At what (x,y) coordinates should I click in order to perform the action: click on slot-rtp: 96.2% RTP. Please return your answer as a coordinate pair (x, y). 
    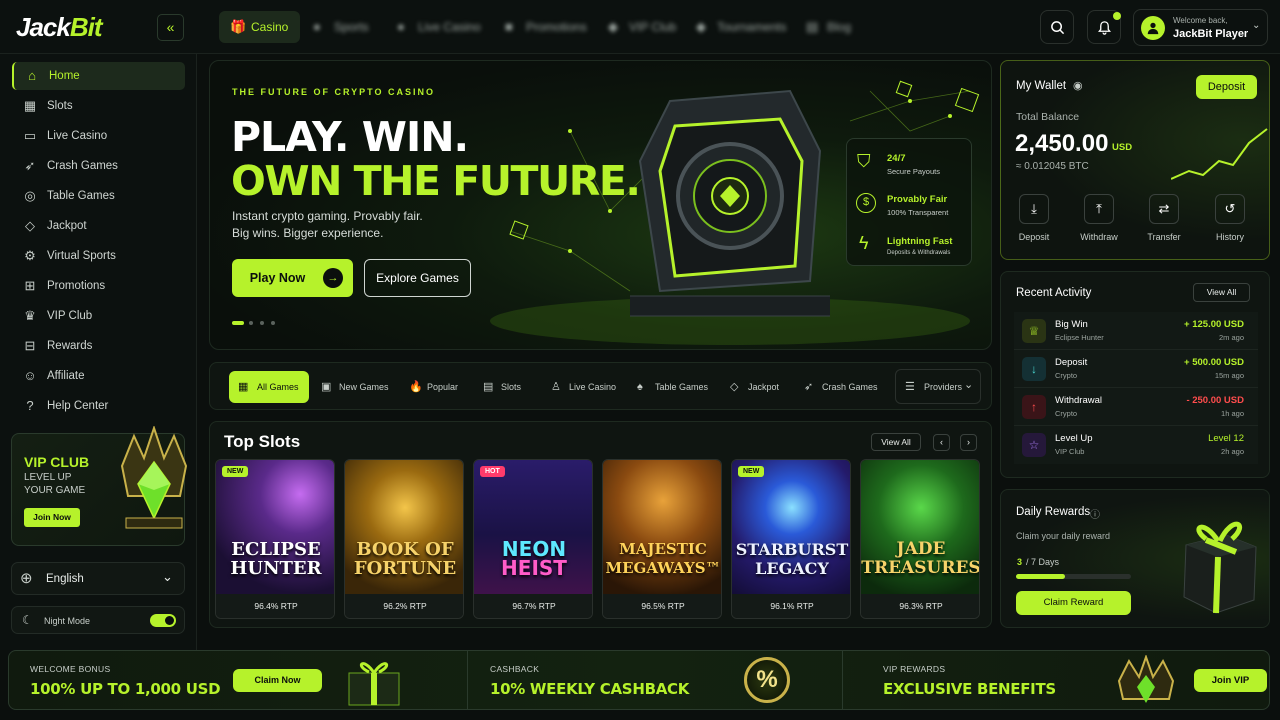
    Looking at the image, I should click on (404, 606).